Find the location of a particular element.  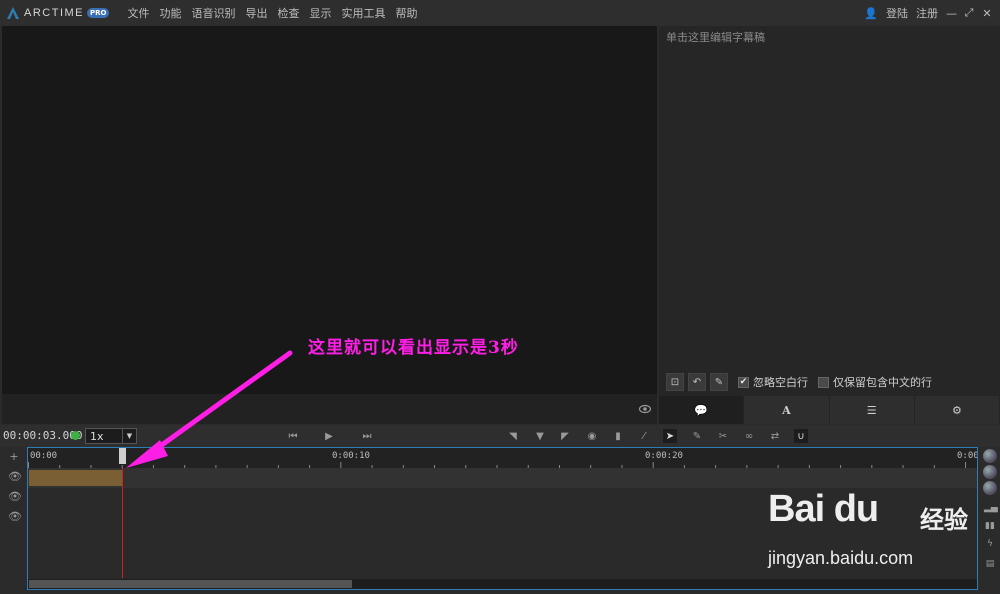

logo-badge: PRO is located at coordinates (98, 13).